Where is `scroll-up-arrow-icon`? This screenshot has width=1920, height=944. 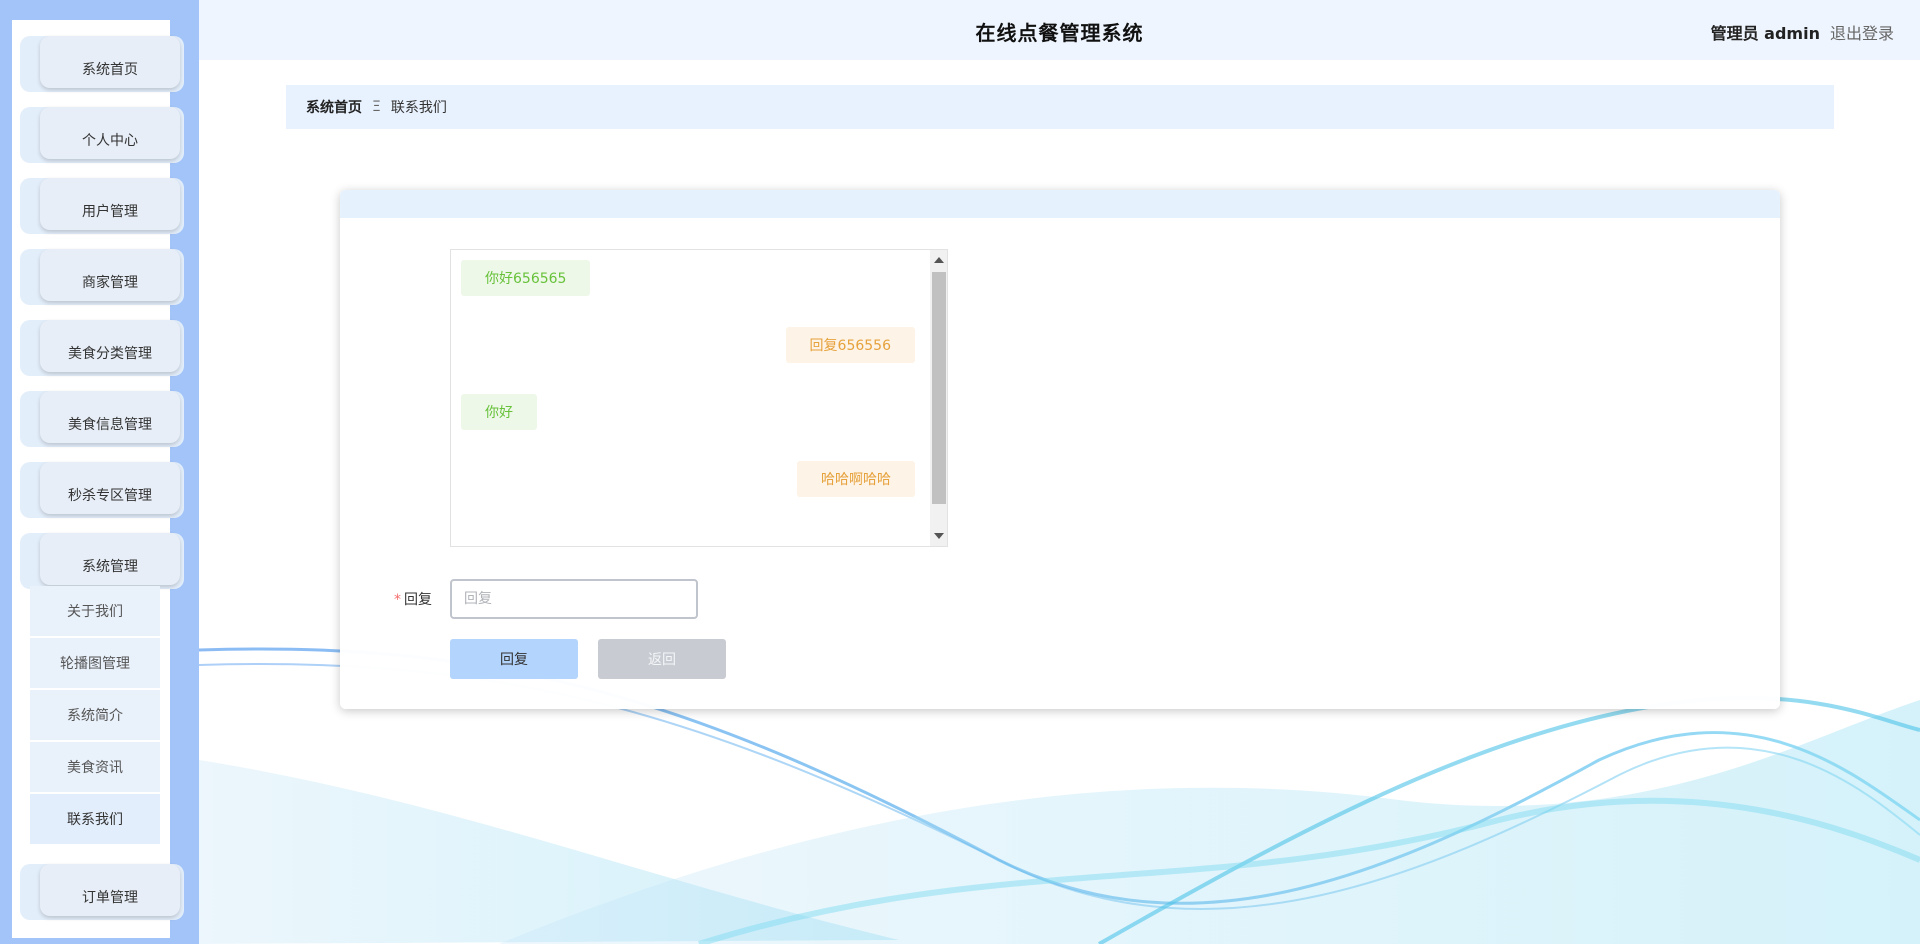
scroll-up-arrow-icon is located at coordinates (939, 260).